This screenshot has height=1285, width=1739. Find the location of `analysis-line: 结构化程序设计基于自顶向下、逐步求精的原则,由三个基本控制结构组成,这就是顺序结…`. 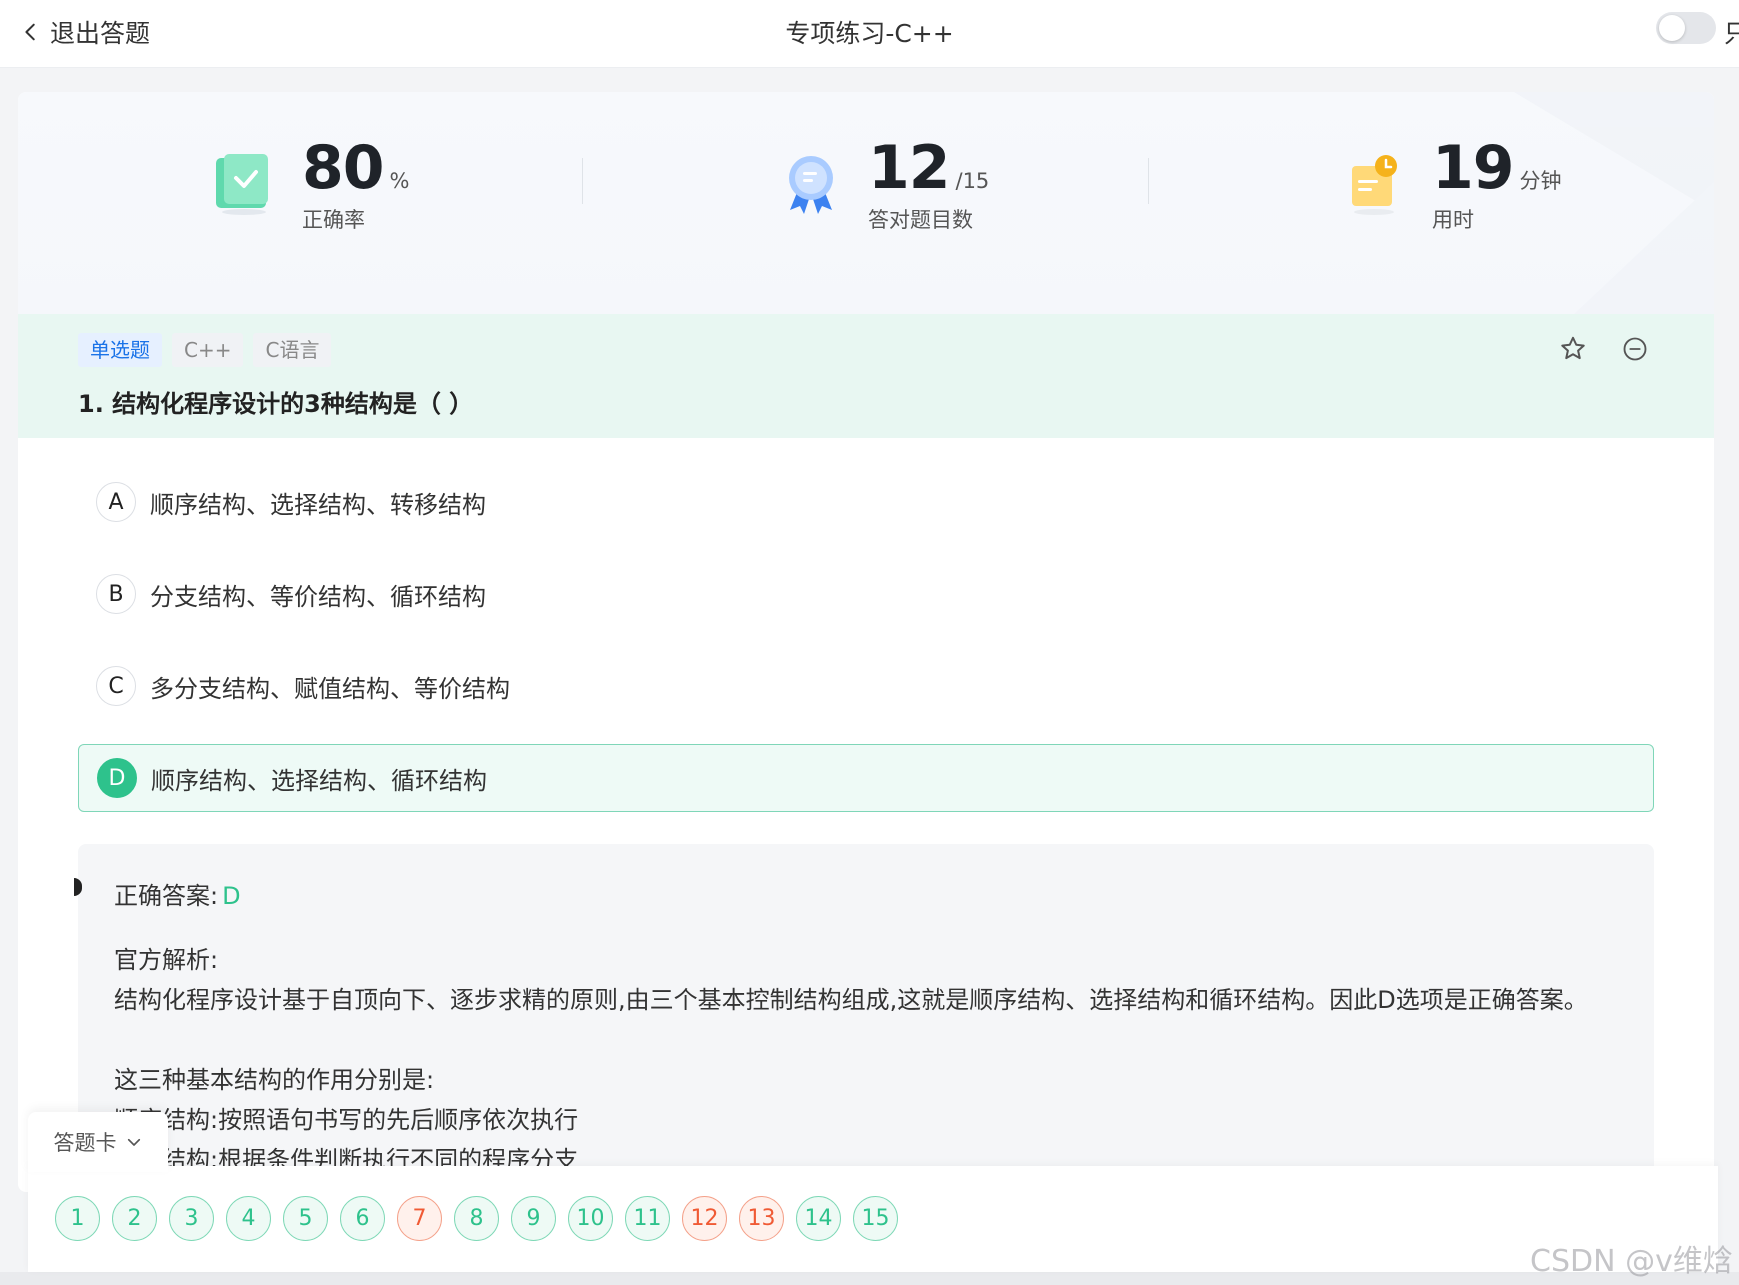

analysis-line: 结构化程序设计基于自顶向下、逐步求精的原则,由三个基本控制结构组成,这就是顺序结… is located at coordinates (851, 1000).